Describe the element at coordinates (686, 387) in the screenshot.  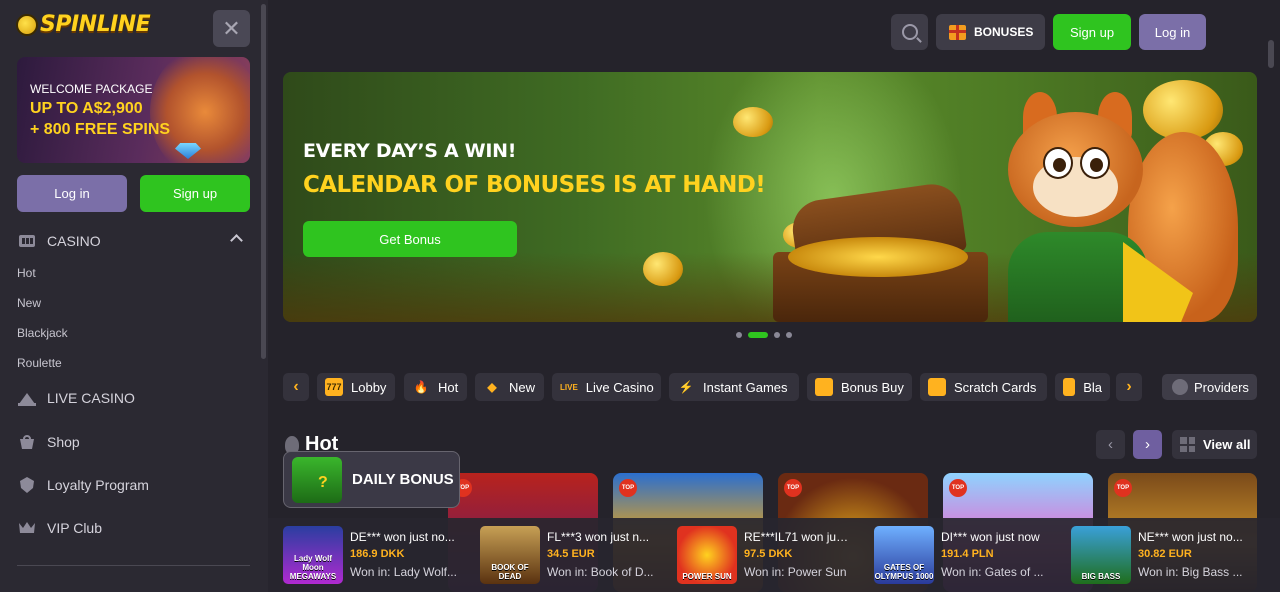
I see `lightning-icon: ⚡` at that location.